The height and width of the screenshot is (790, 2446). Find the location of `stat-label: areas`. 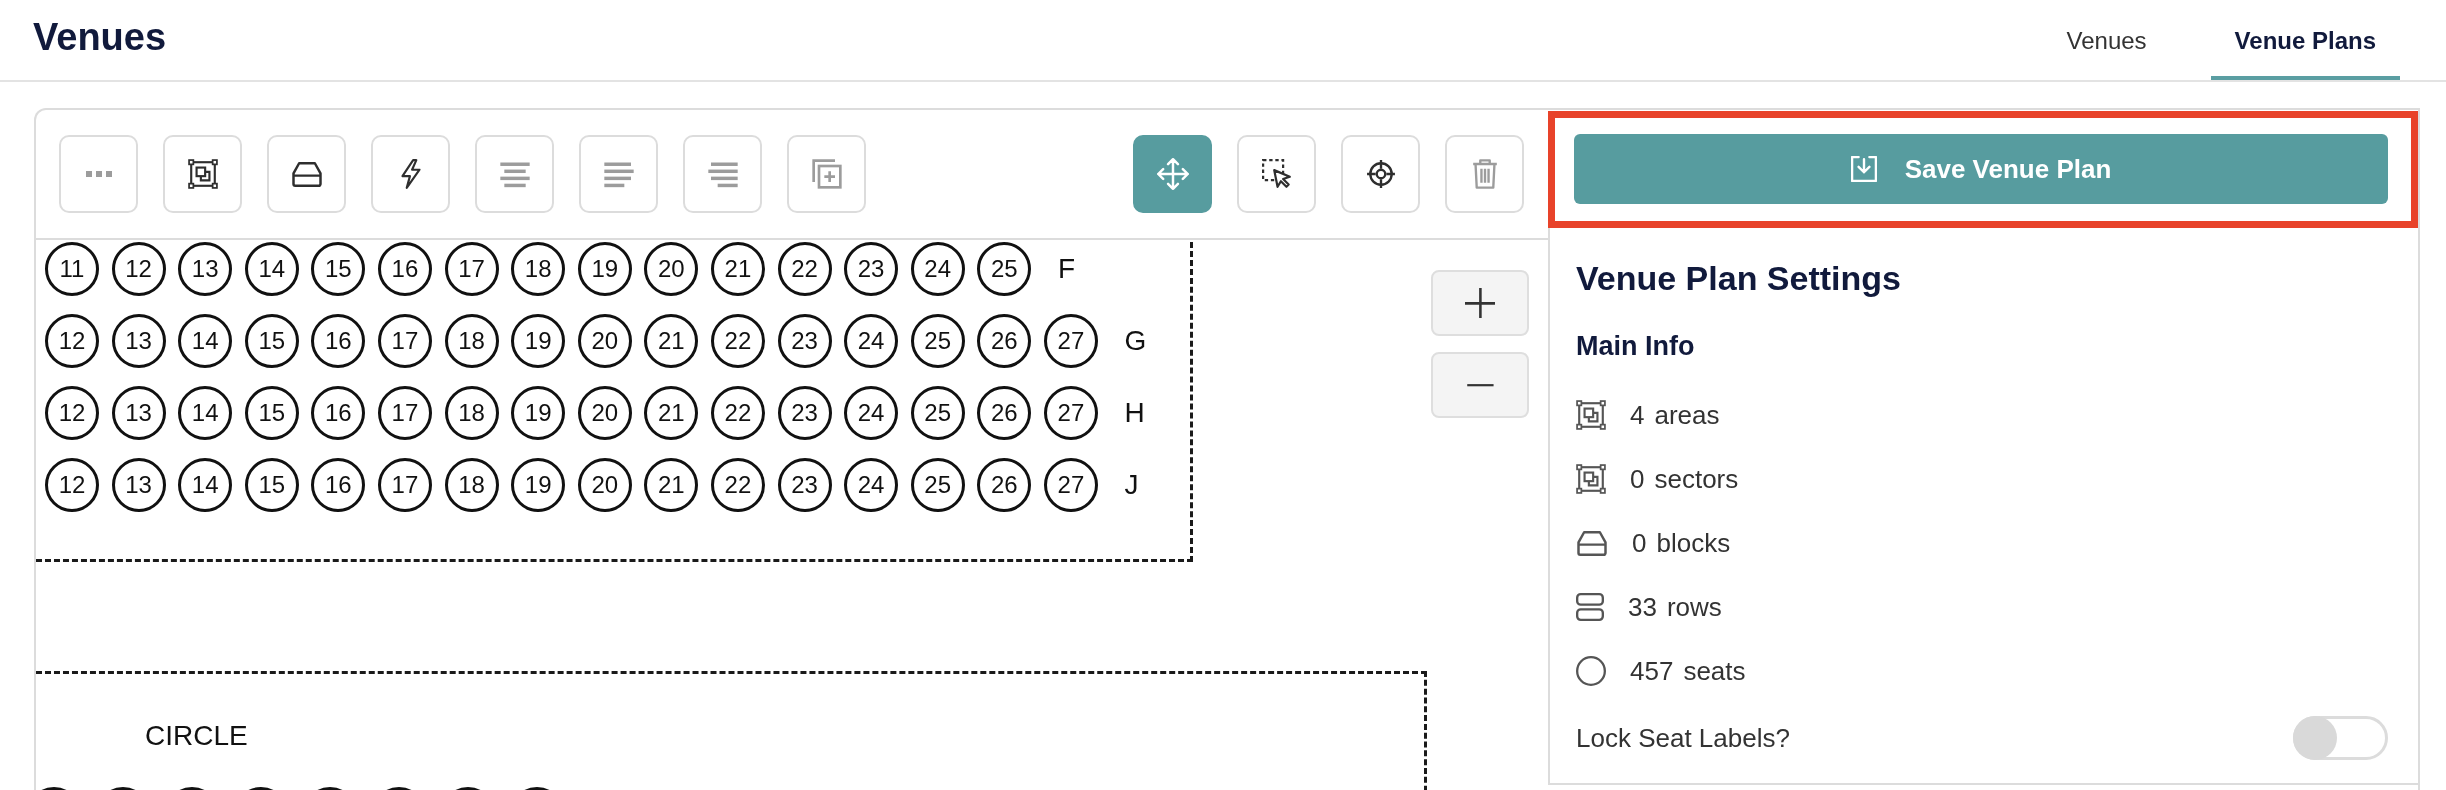

stat-label: areas is located at coordinates (1687, 415).